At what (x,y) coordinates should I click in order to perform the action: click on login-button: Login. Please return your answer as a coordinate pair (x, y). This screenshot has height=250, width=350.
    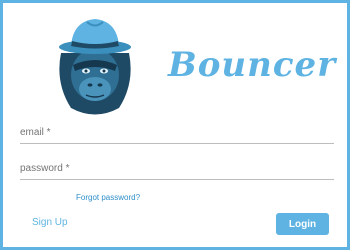
    Looking at the image, I should click on (302, 224).